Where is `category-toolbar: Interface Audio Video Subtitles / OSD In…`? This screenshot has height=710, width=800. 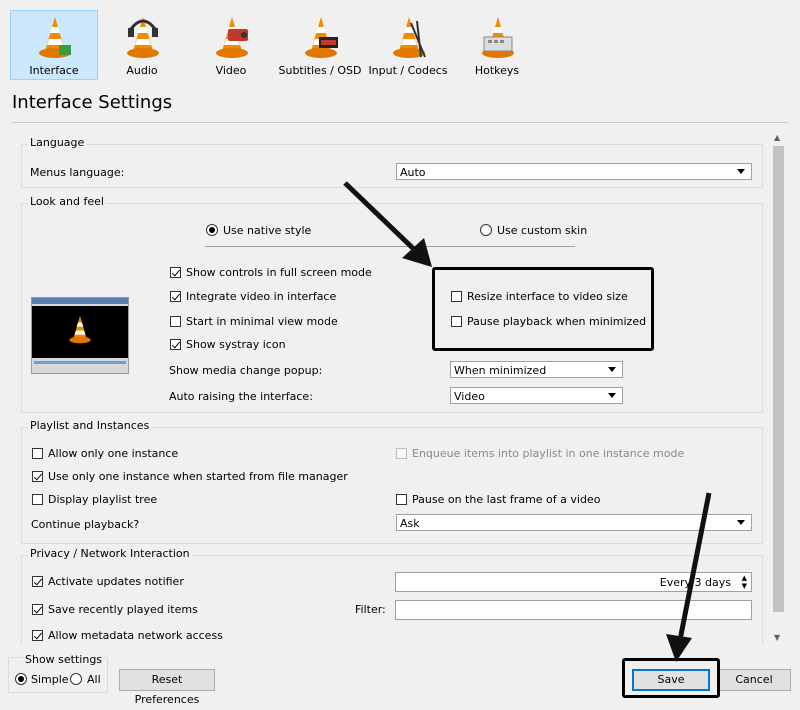 category-toolbar: Interface Audio Video Subtitles / OSD In… is located at coordinates (400, 43).